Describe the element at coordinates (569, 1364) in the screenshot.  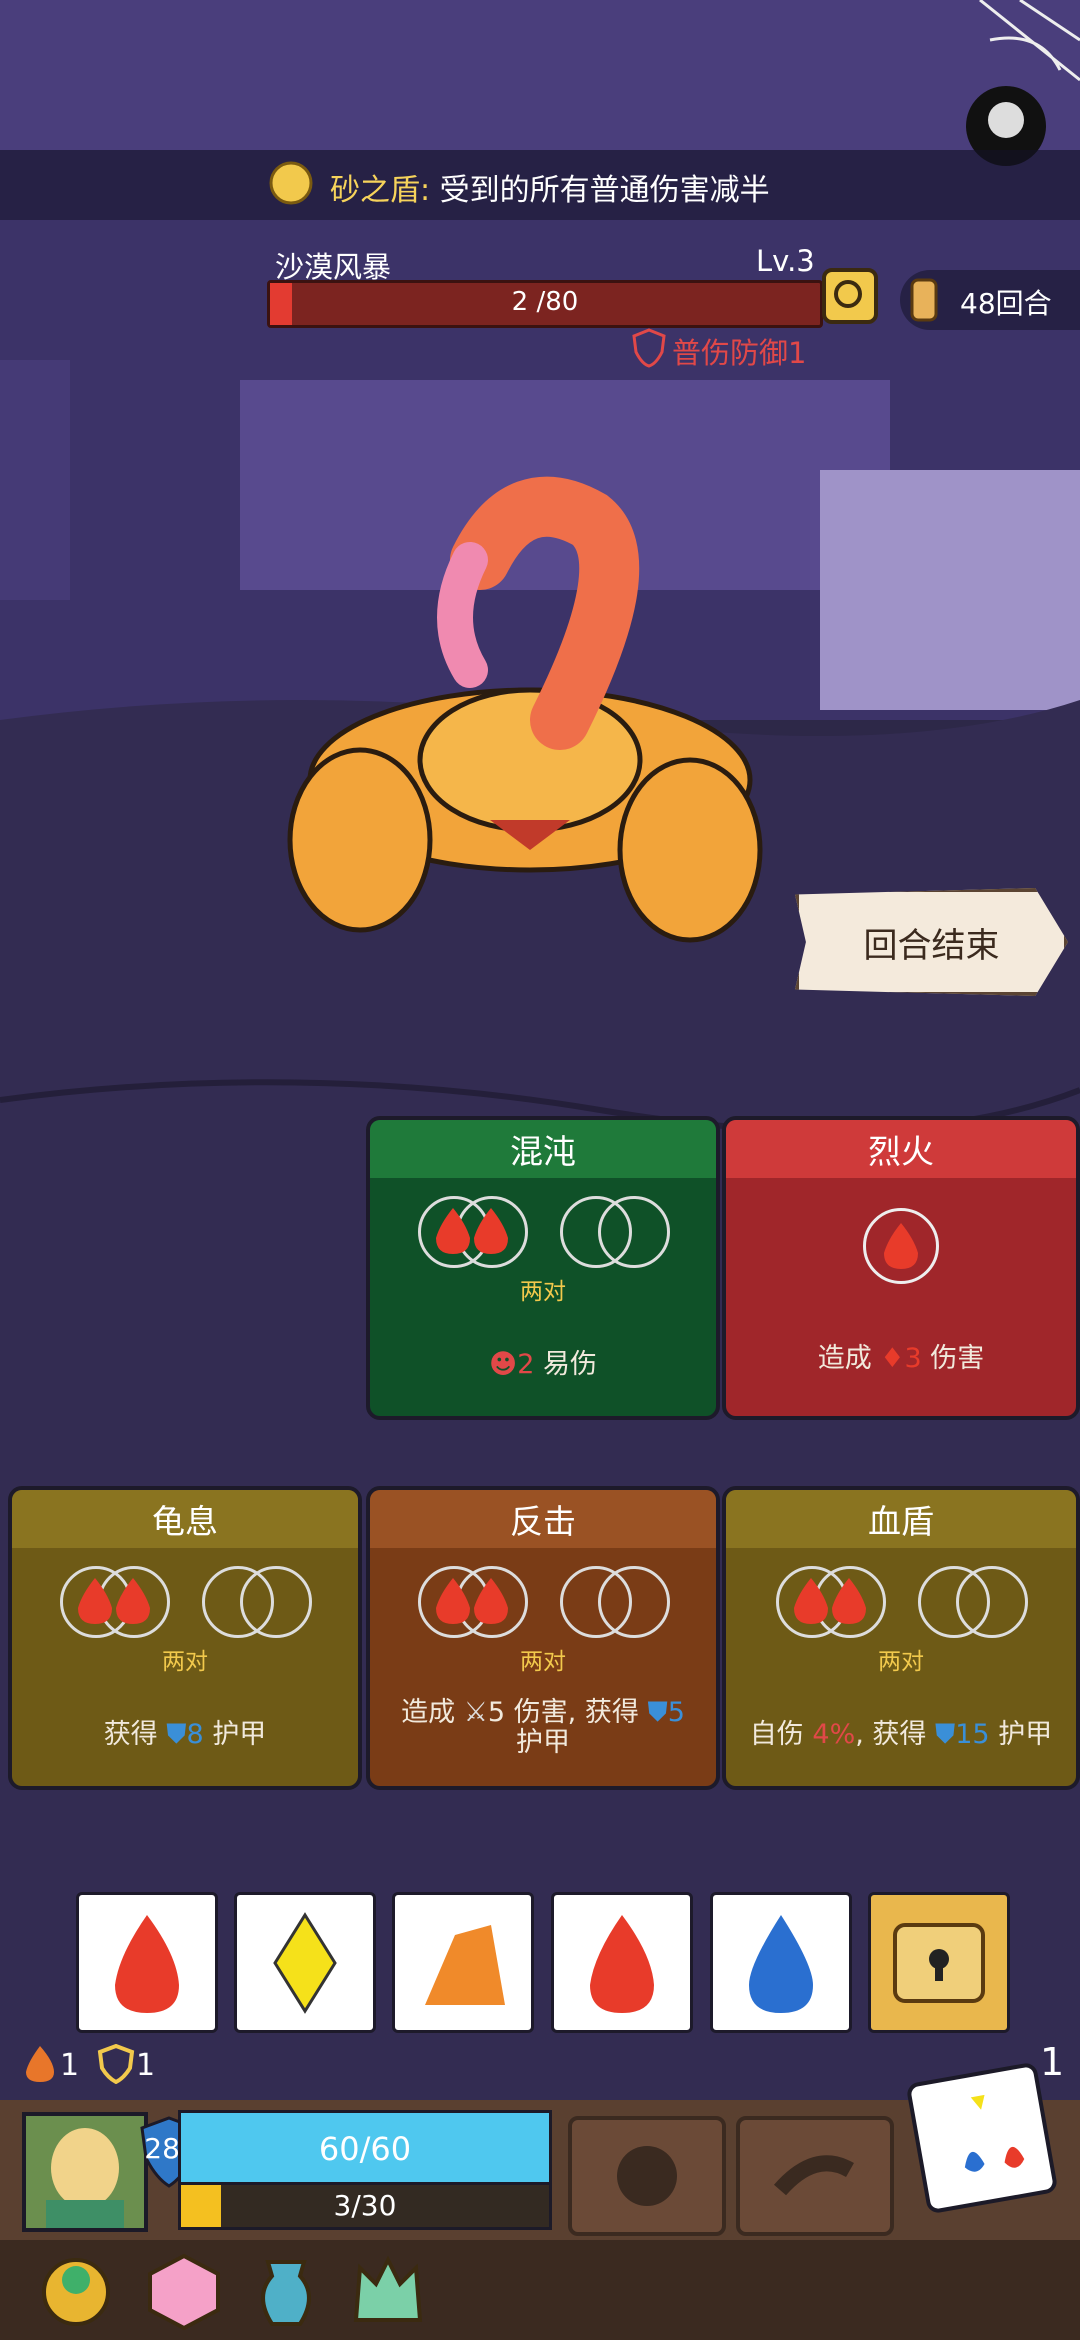
I see `effect-text: 易伤` at that location.